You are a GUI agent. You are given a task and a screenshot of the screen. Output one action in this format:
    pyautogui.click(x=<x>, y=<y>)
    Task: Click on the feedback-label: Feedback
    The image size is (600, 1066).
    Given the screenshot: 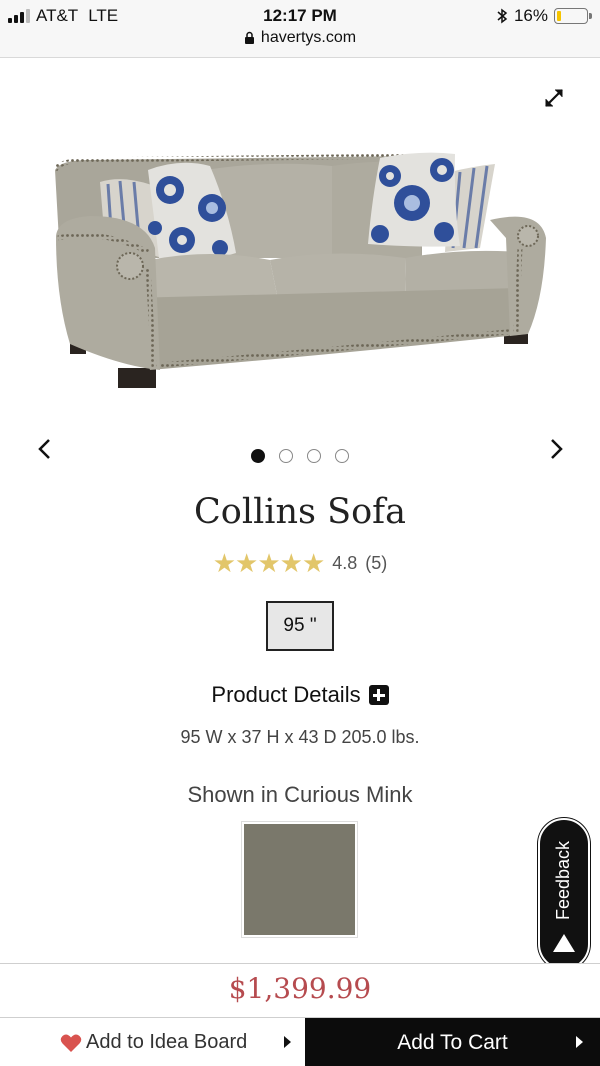 What is the action you would take?
    pyautogui.click(x=563, y=880)
    